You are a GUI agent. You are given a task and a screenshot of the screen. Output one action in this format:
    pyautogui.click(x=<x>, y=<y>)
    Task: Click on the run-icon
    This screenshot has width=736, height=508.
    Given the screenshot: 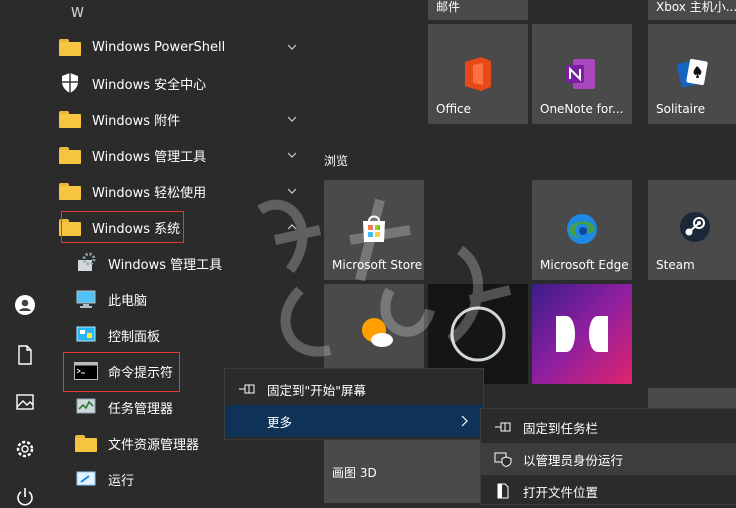 What is the action you would take?
    pyautogui.click(x=86, y=479)
    